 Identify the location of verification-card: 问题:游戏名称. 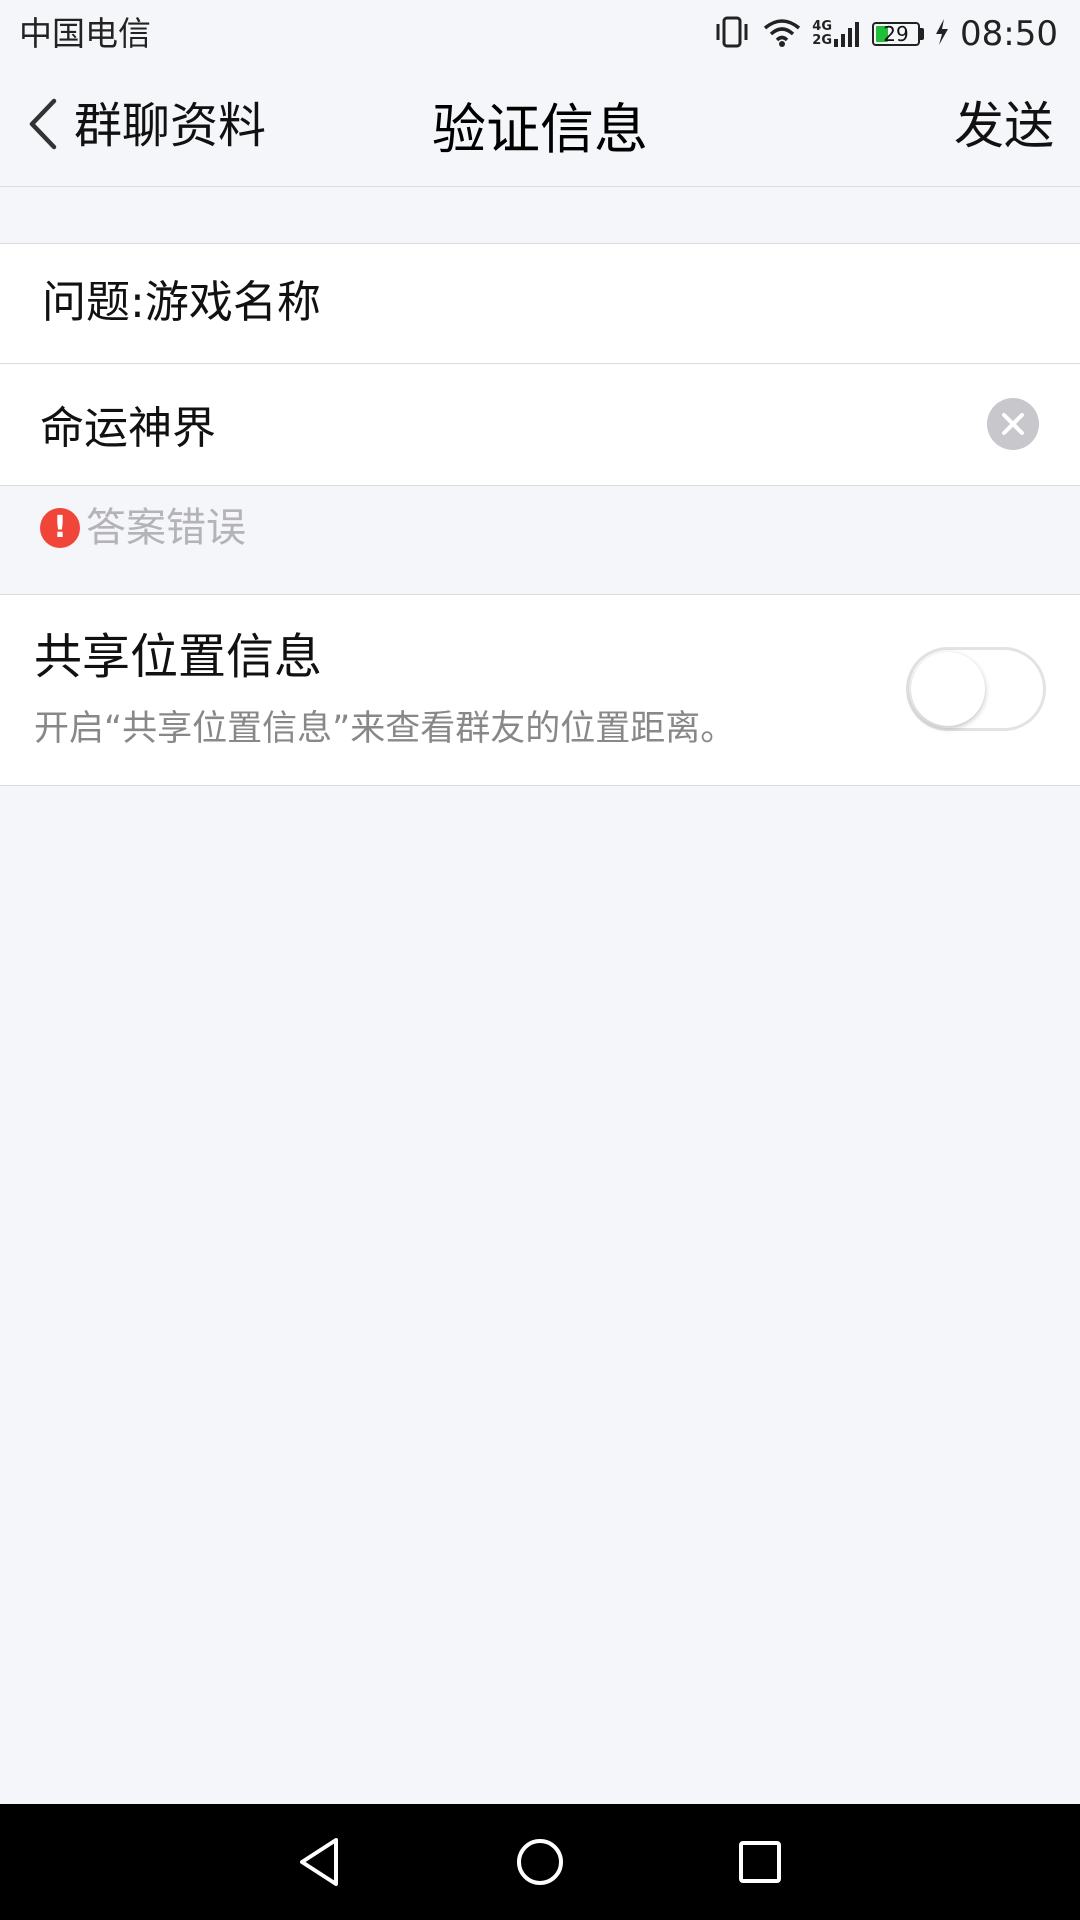
(540, 364).